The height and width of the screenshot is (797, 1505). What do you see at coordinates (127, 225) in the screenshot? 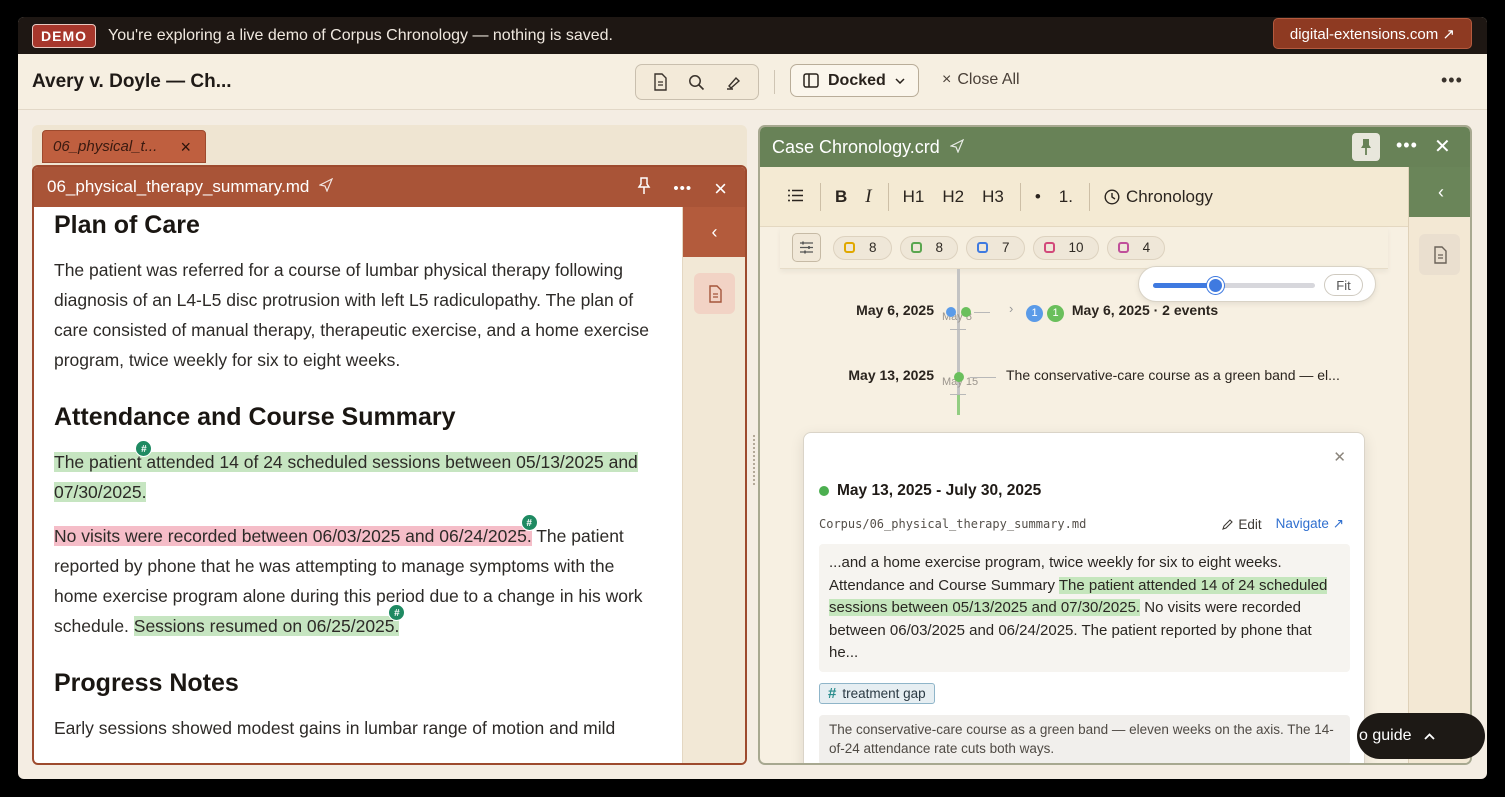
I see `heading-plan-of-care: Plan of Care` at bounding box center [127, 225].